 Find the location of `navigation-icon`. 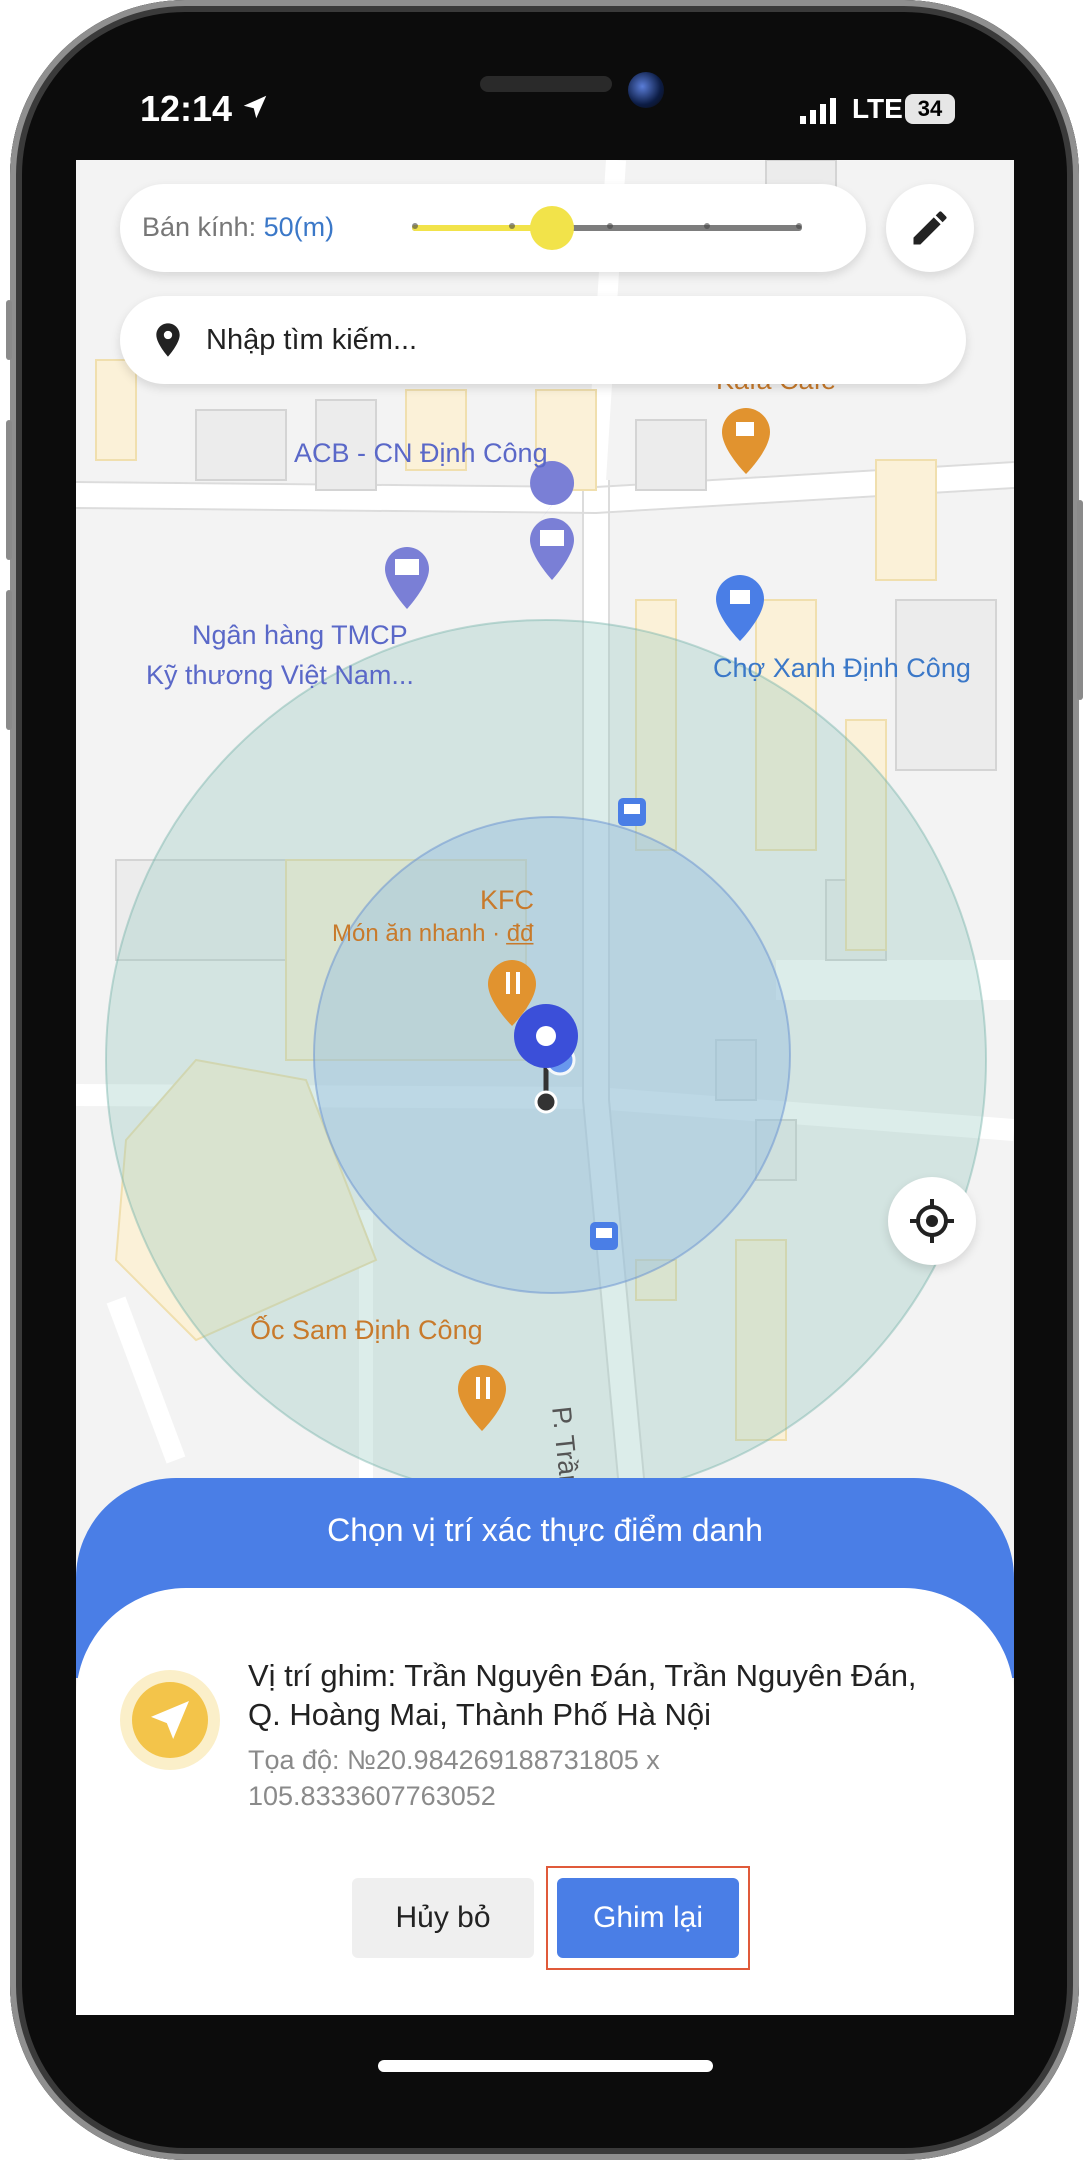

navigation-icon is located at coordinates (170, 1720).